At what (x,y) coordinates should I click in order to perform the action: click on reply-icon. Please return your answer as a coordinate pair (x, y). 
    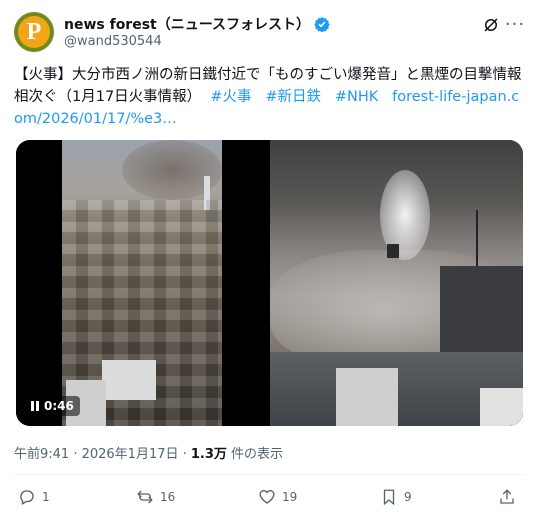
    Looking at the image, I should click on (27, 497).